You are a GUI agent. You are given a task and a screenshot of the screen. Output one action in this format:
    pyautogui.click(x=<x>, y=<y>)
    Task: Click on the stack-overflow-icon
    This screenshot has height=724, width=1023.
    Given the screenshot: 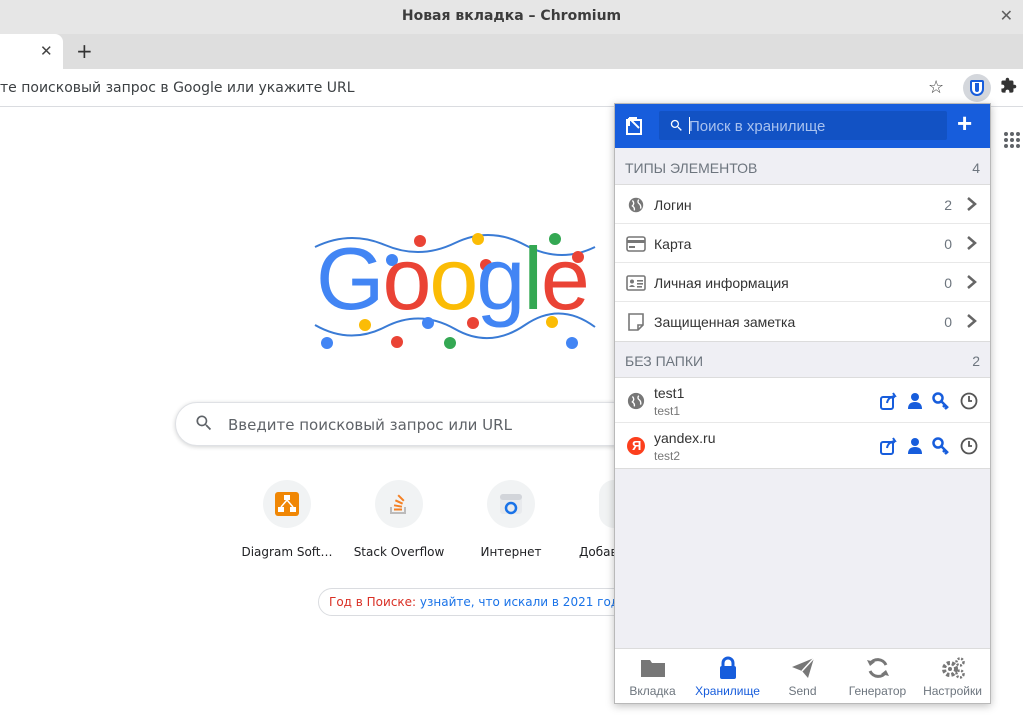 What is the action you would take?
    pyautogui.click(x=398, y=504)
    